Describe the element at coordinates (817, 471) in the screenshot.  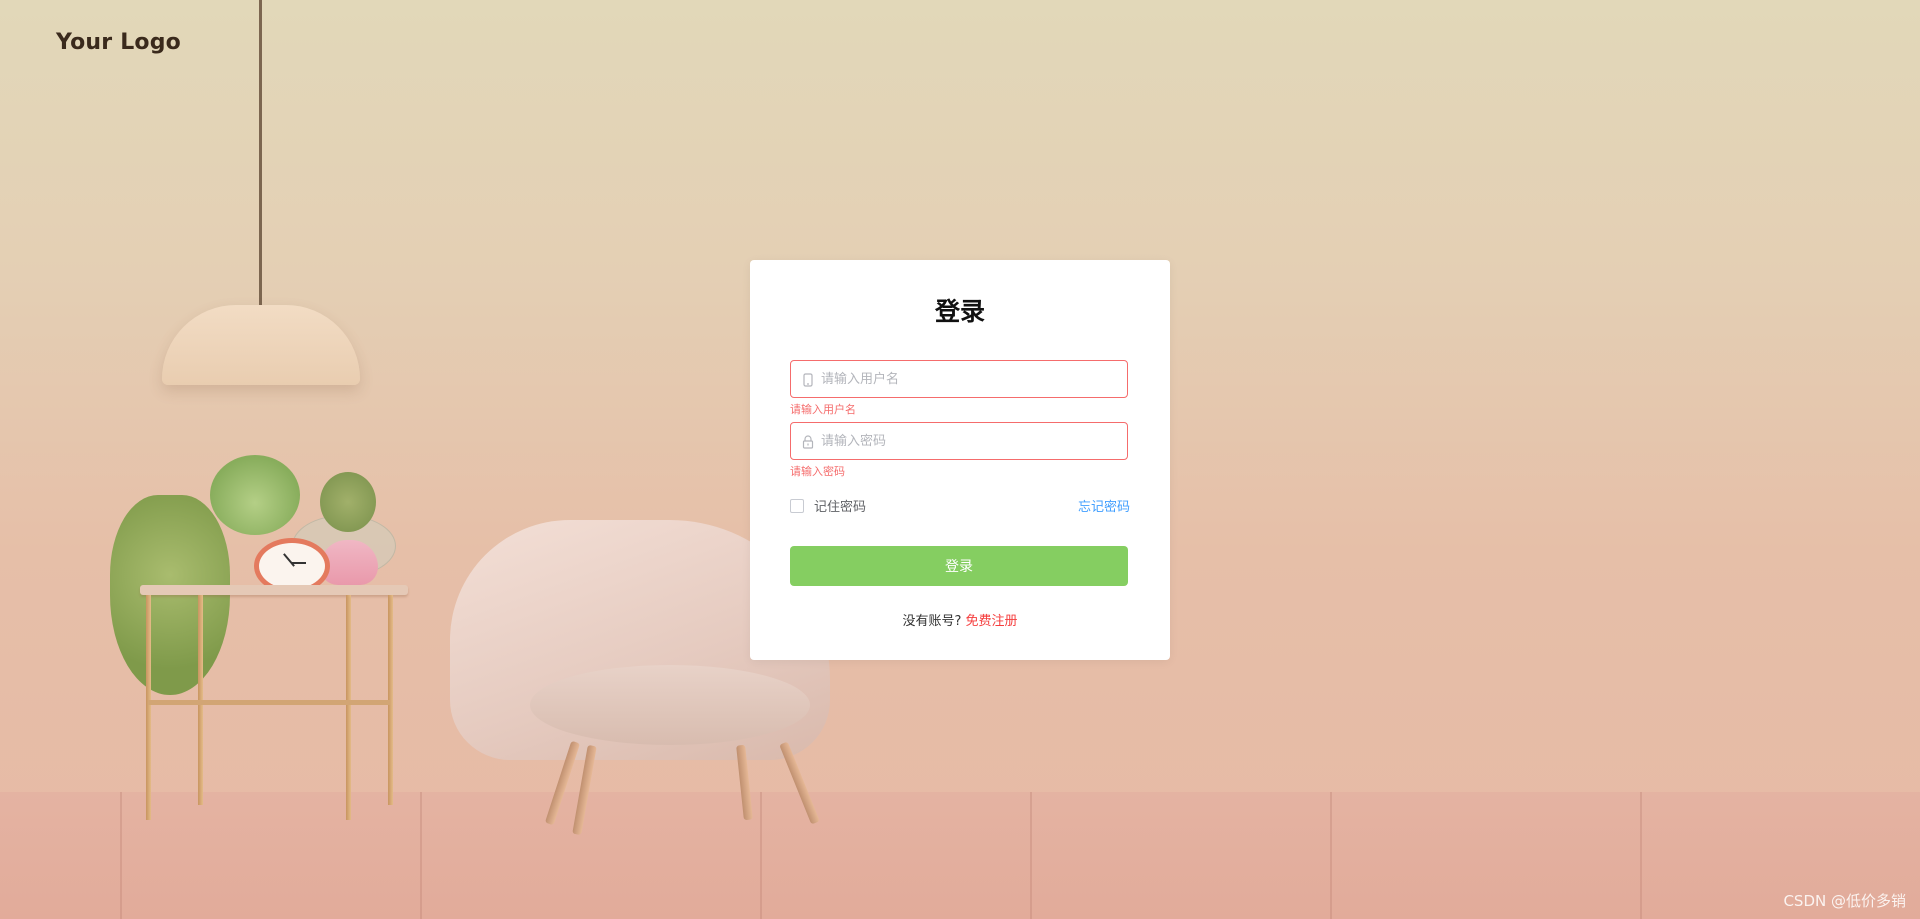
I see `password-error: 请输入密码` at that location.